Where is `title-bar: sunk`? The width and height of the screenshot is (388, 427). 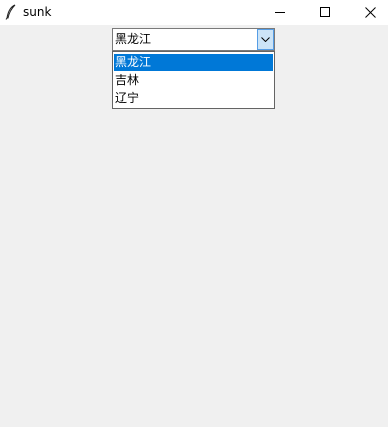 title-bar: sunk is located at coordinates (194, 12).